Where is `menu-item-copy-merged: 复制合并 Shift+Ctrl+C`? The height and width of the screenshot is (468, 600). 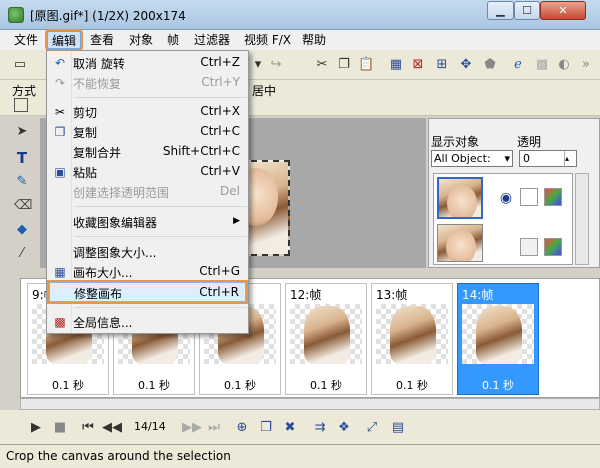
menu-item-copy-merged: 复制合并 Shift+Ctrl+C is located at coordinates (147, 152).